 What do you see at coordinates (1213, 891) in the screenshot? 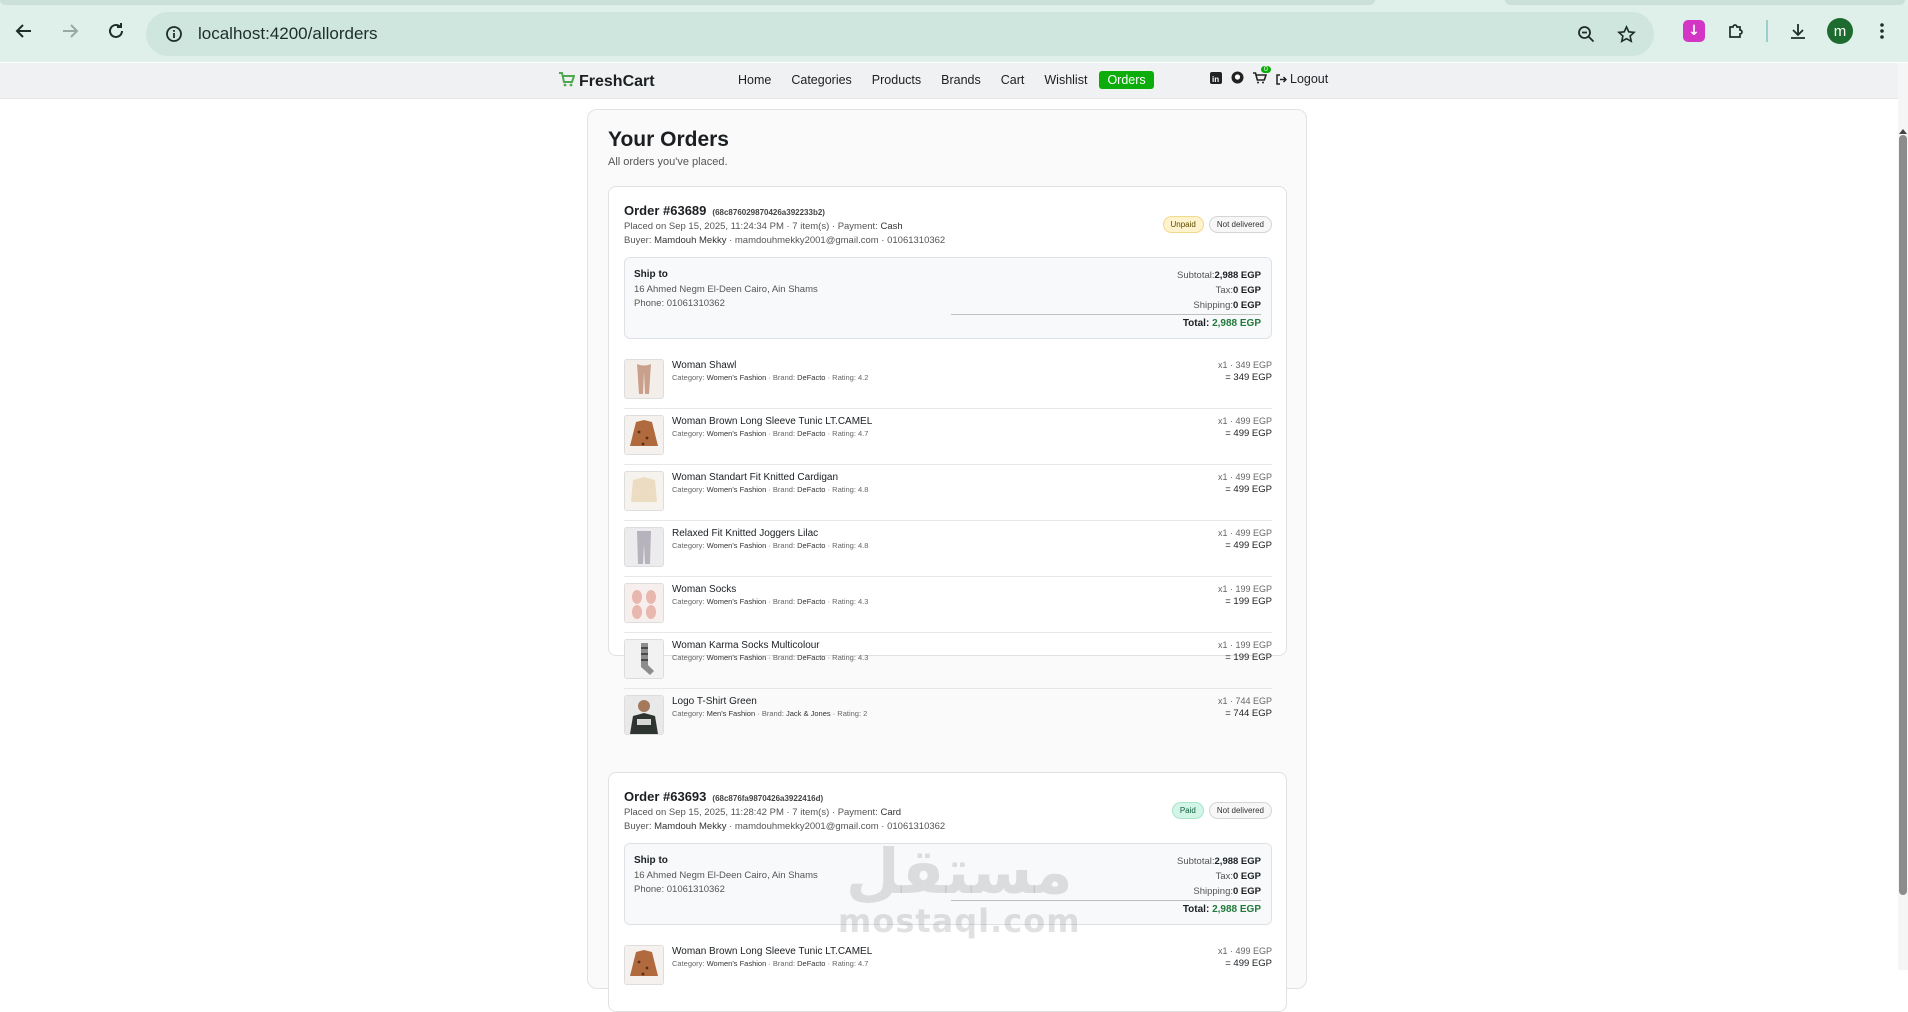
I see `shipping-label: Shipping:` at bounding box center [1213, 891].